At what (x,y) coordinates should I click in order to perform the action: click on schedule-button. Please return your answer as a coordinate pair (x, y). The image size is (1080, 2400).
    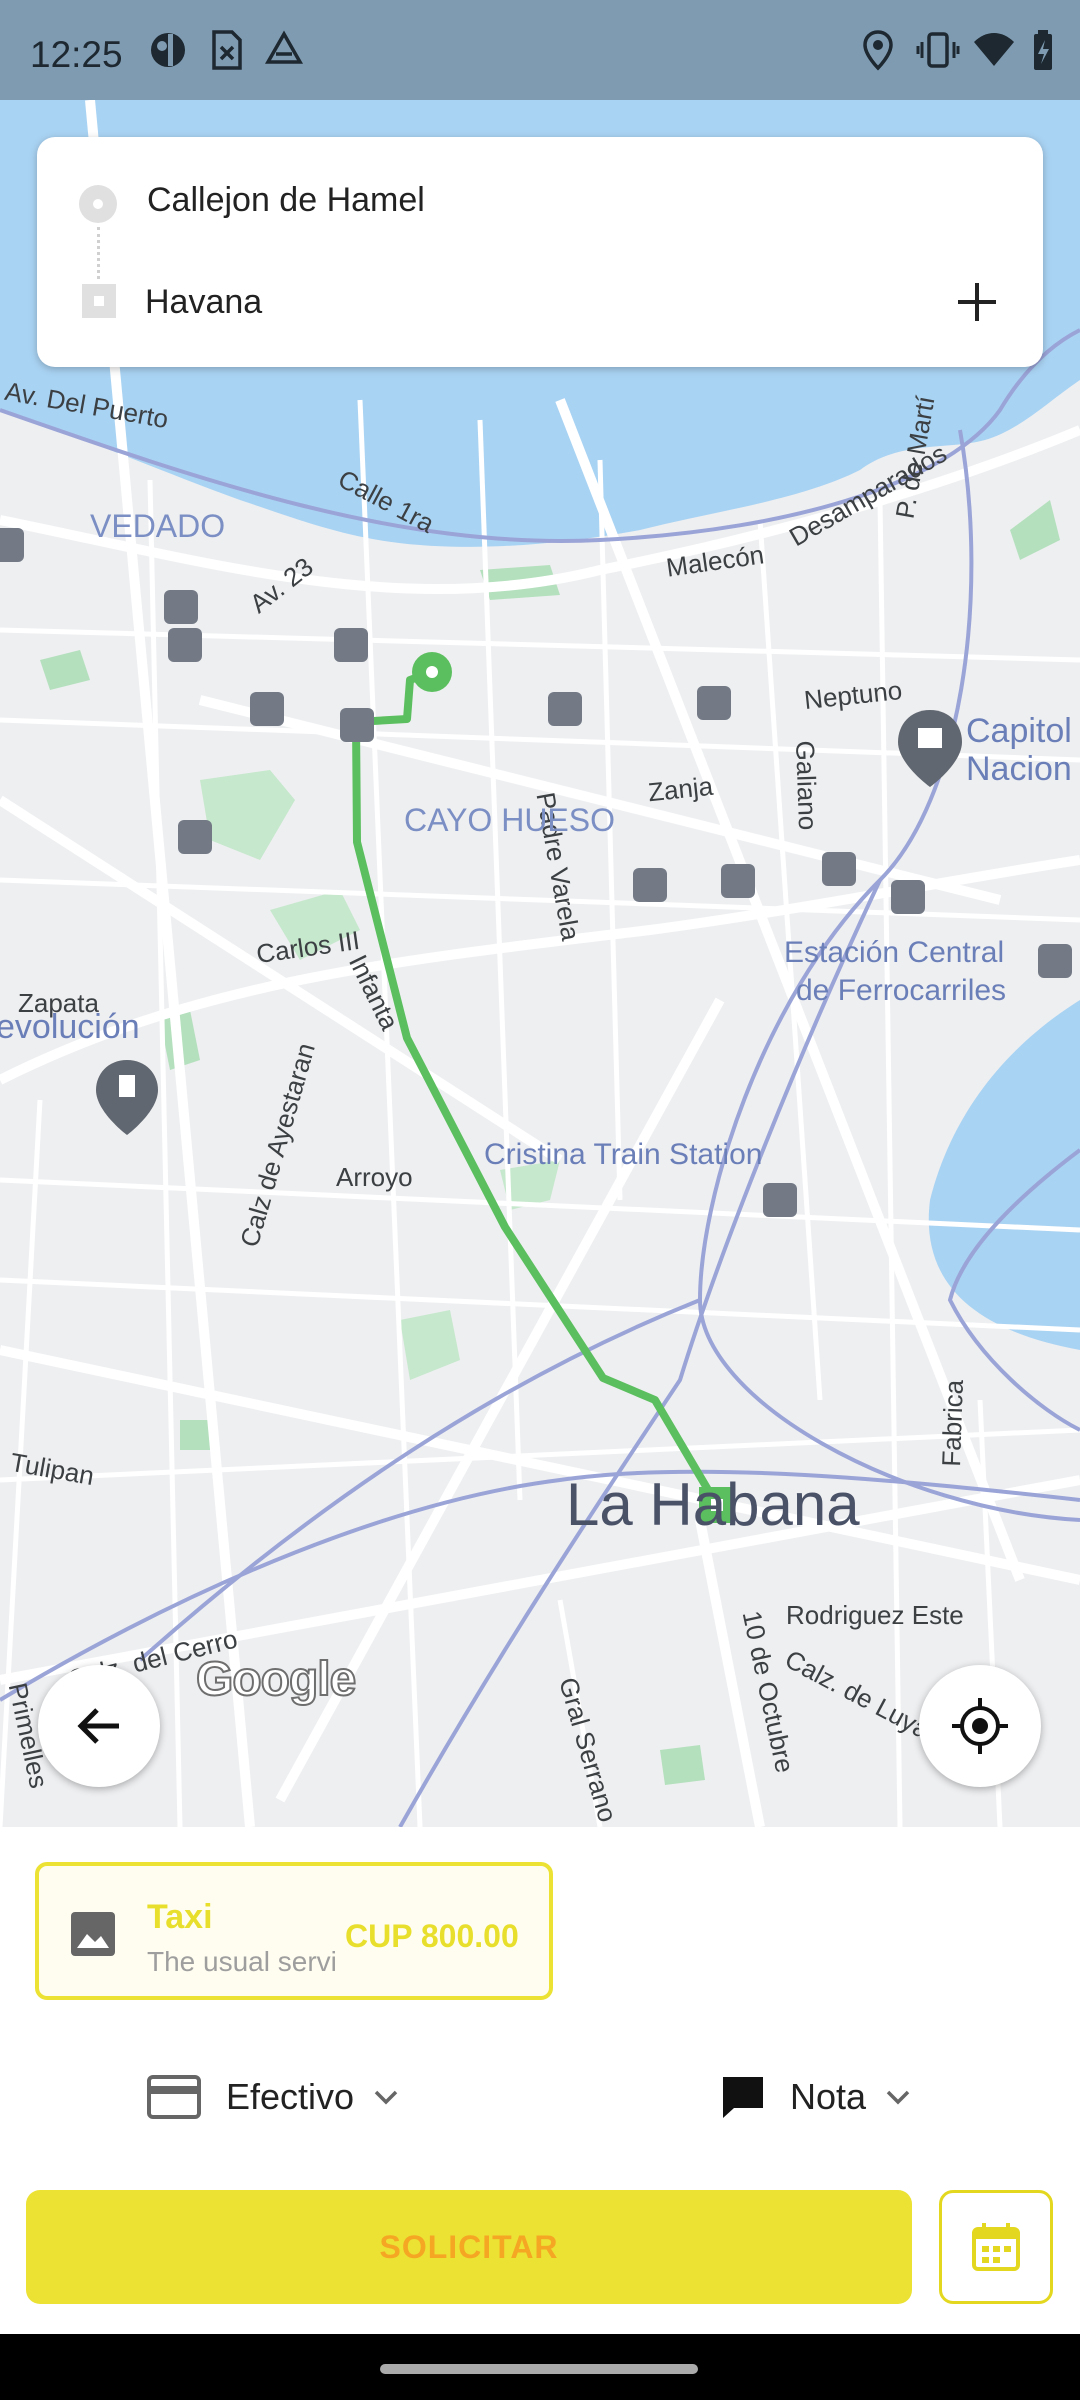
    Looking at the image, I should click on (996, 2247).